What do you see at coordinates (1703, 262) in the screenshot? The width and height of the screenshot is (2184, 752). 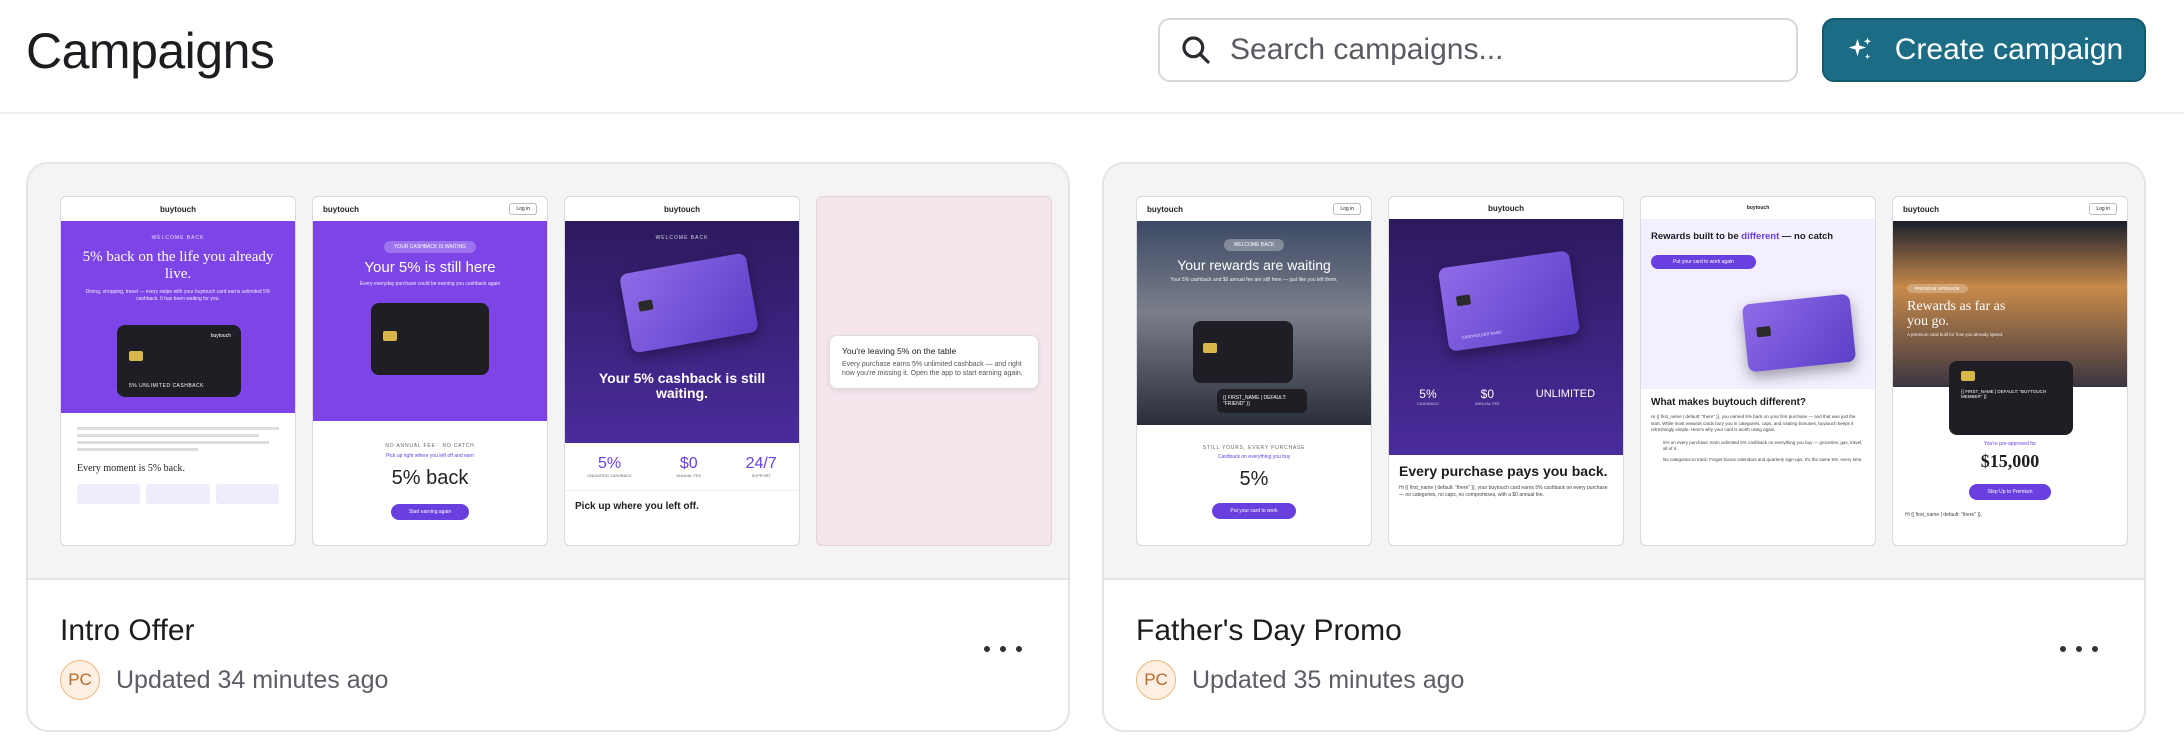 I see `email-cta: Put your card to work again` at bounding box center [1703, 262].